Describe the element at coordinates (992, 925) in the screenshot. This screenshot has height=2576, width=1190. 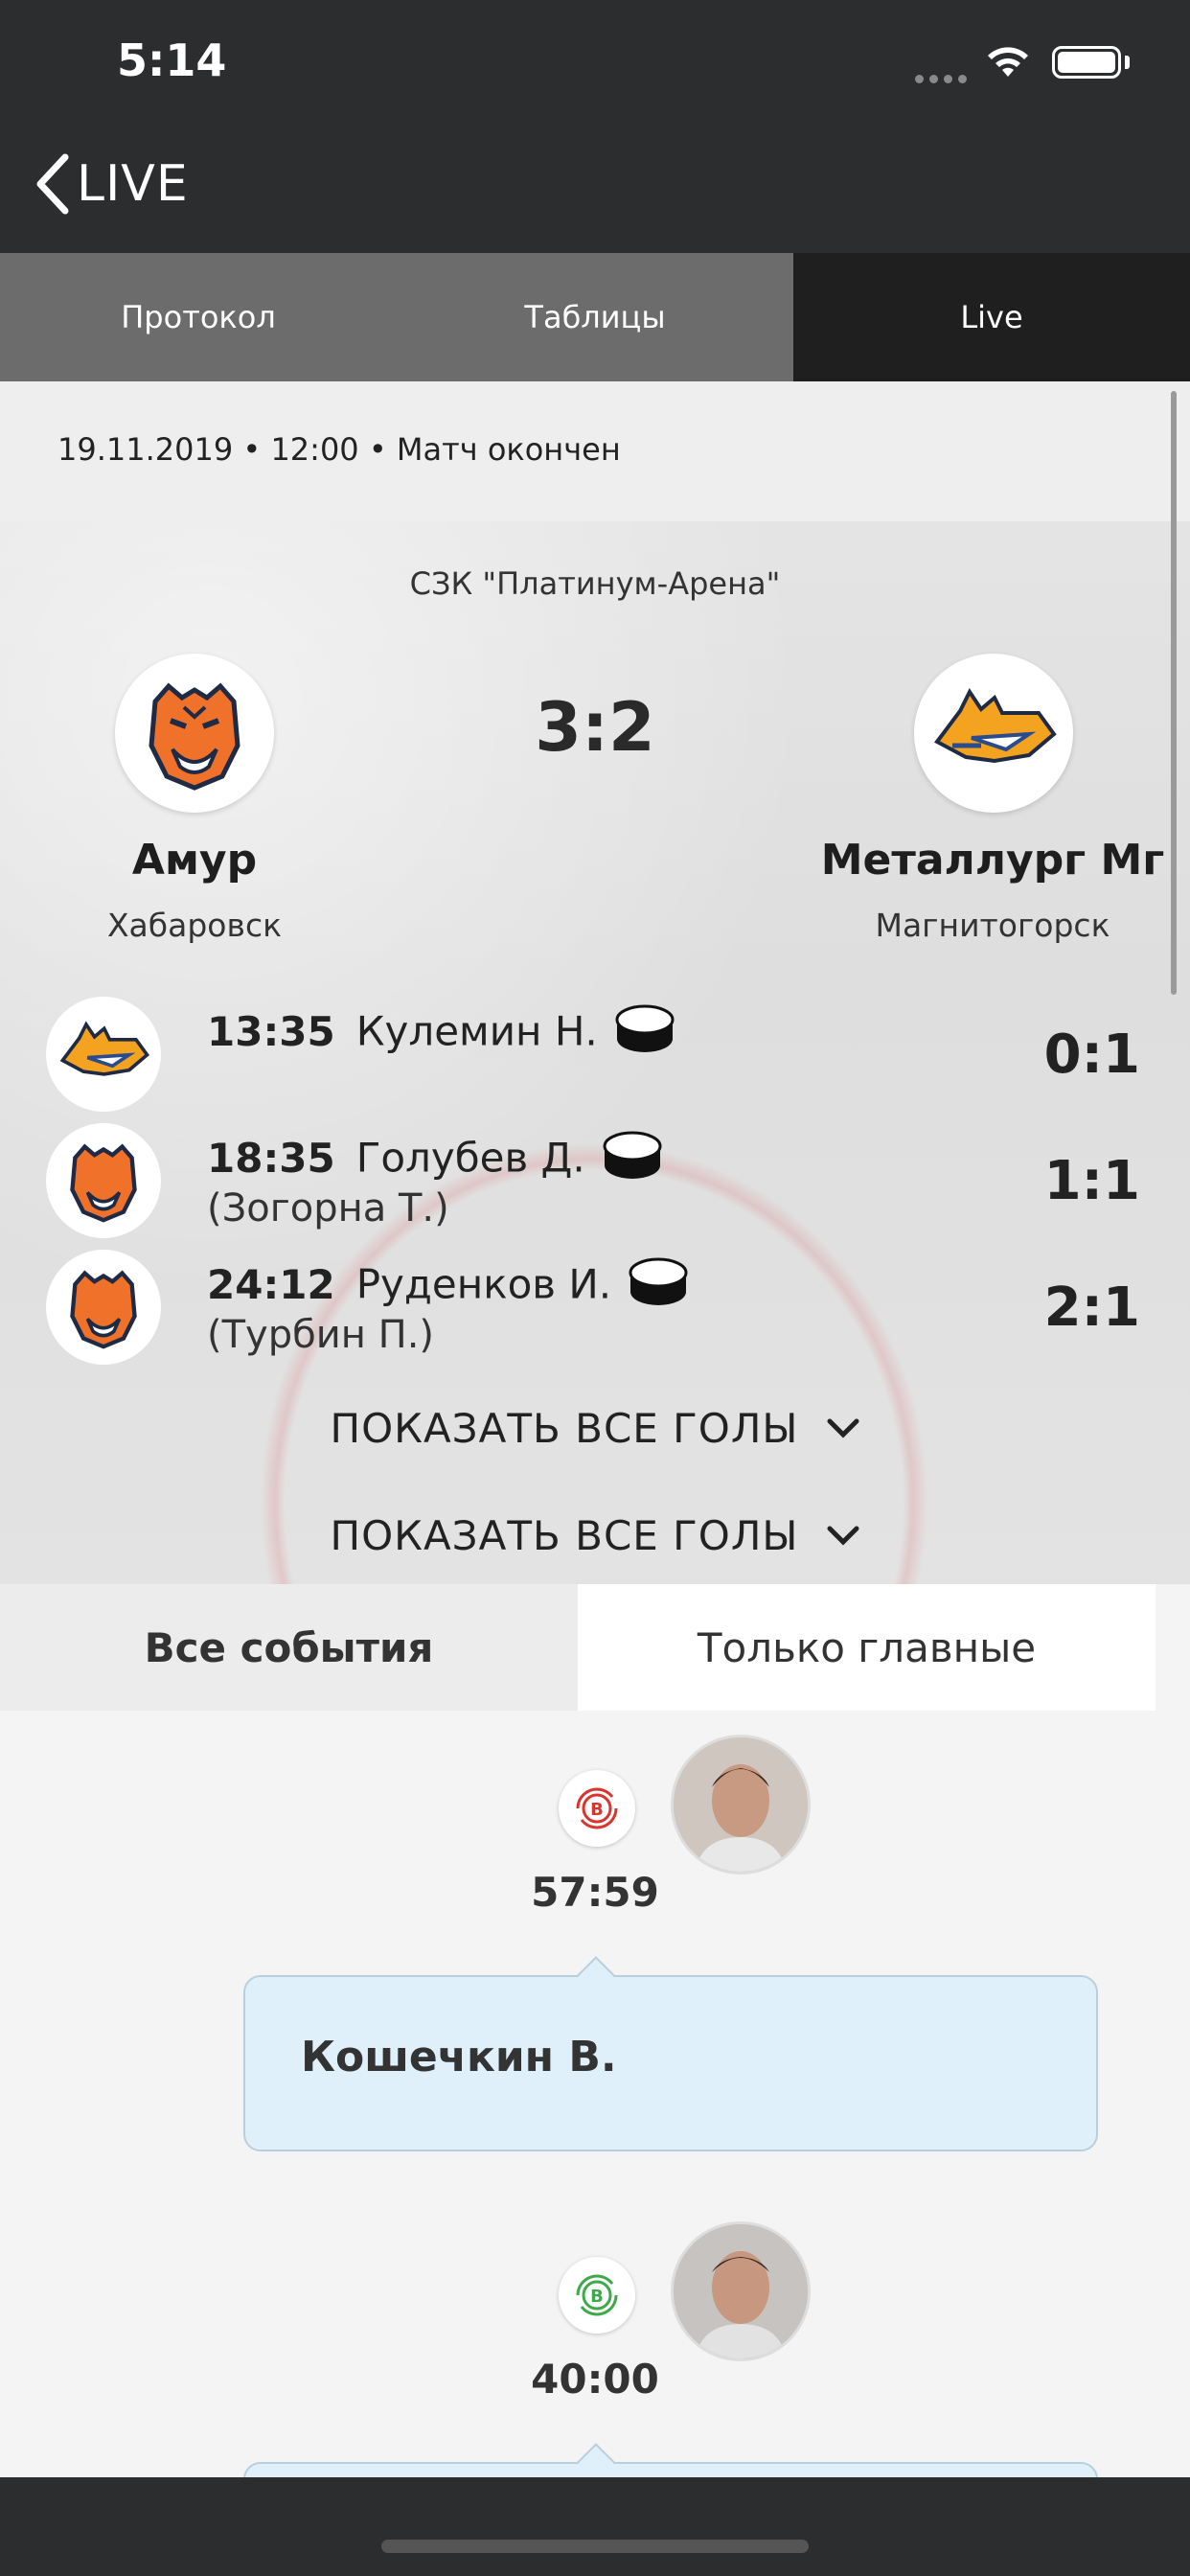
I see `away-team-city: Магнитогорск` at that location.